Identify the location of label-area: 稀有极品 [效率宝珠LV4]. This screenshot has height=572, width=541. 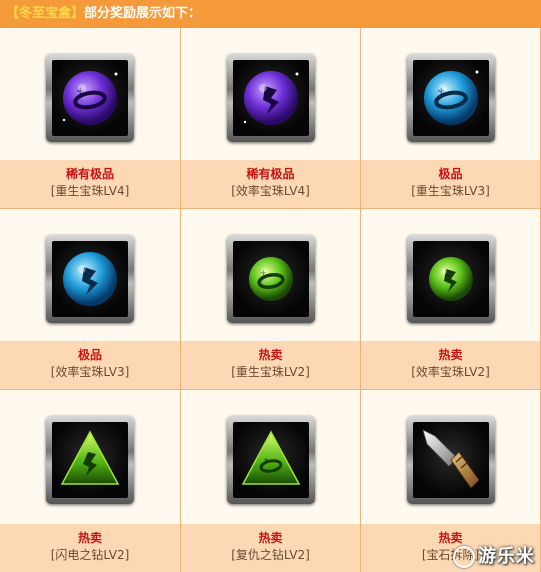
(270, 184).